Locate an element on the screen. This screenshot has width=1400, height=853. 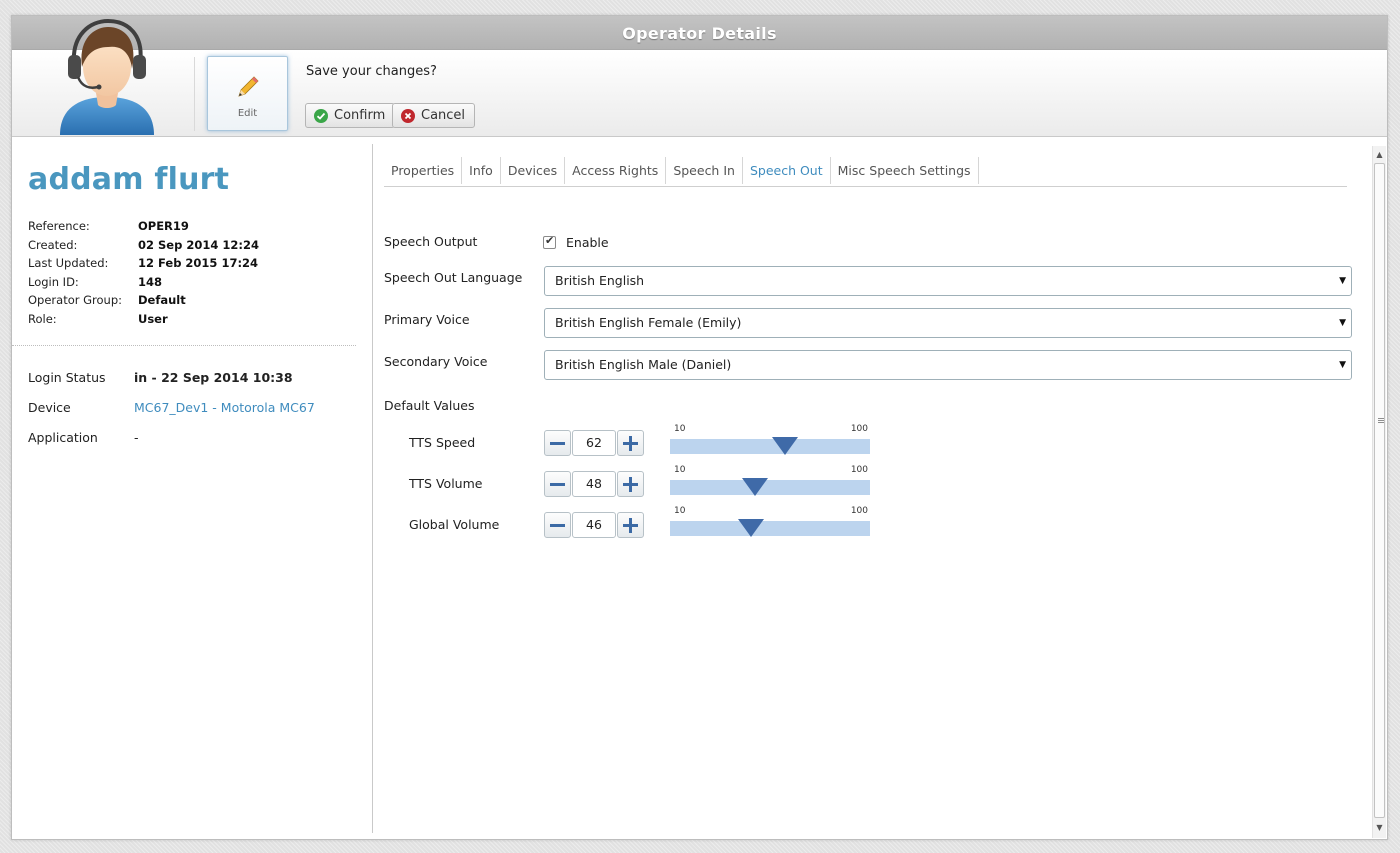
confirm-label: Confirm is located at coordinates (360, 115).